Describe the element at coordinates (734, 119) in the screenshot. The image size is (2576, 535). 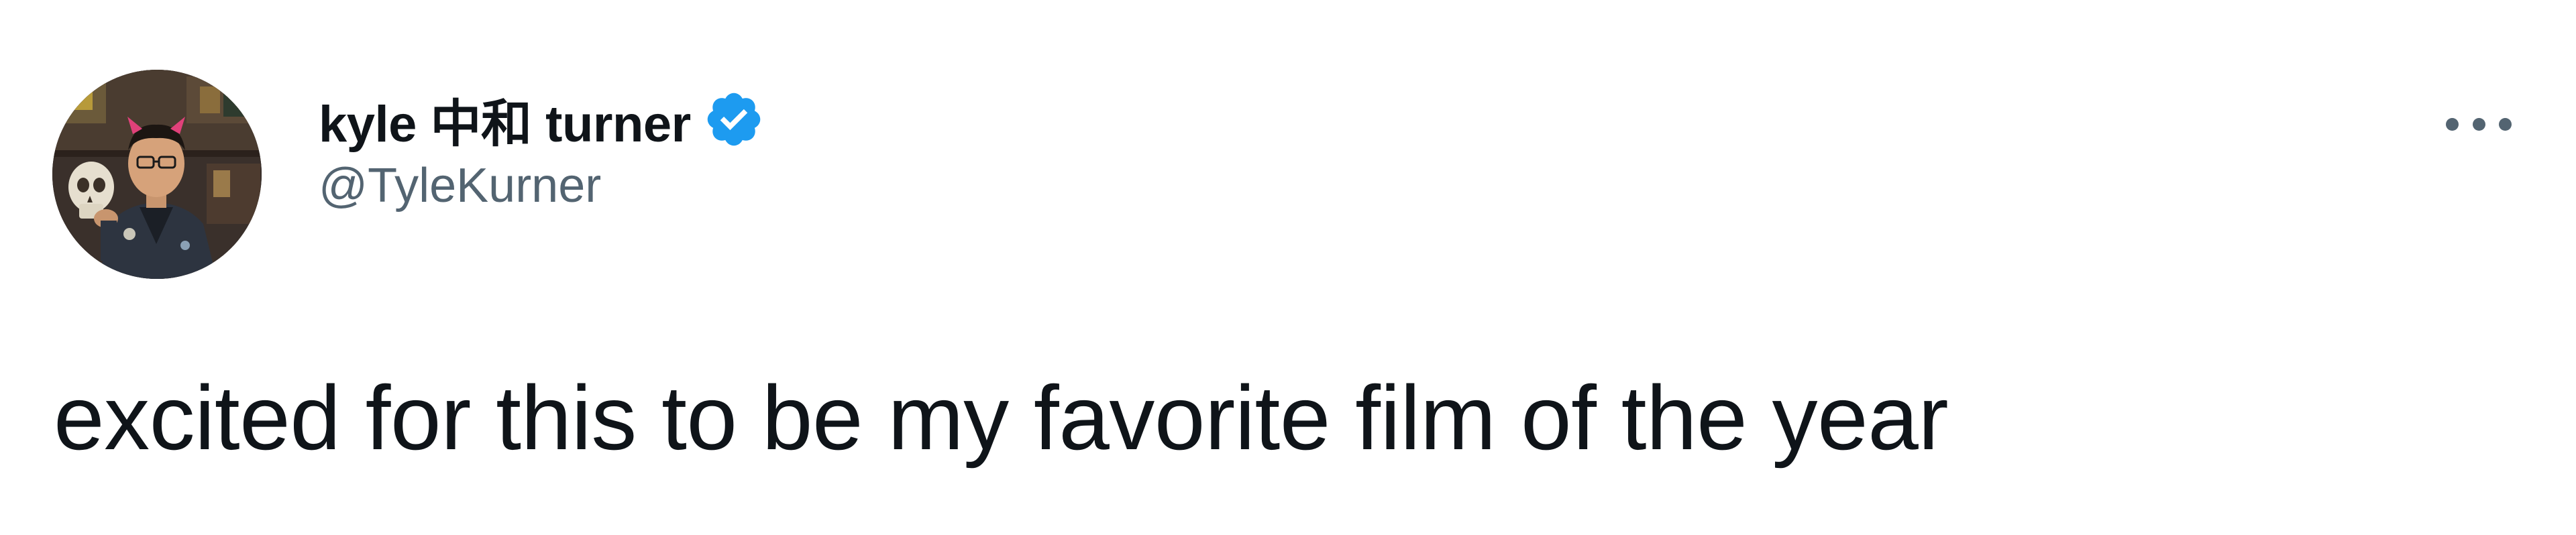
I see `verified-badge-icon` at that location.